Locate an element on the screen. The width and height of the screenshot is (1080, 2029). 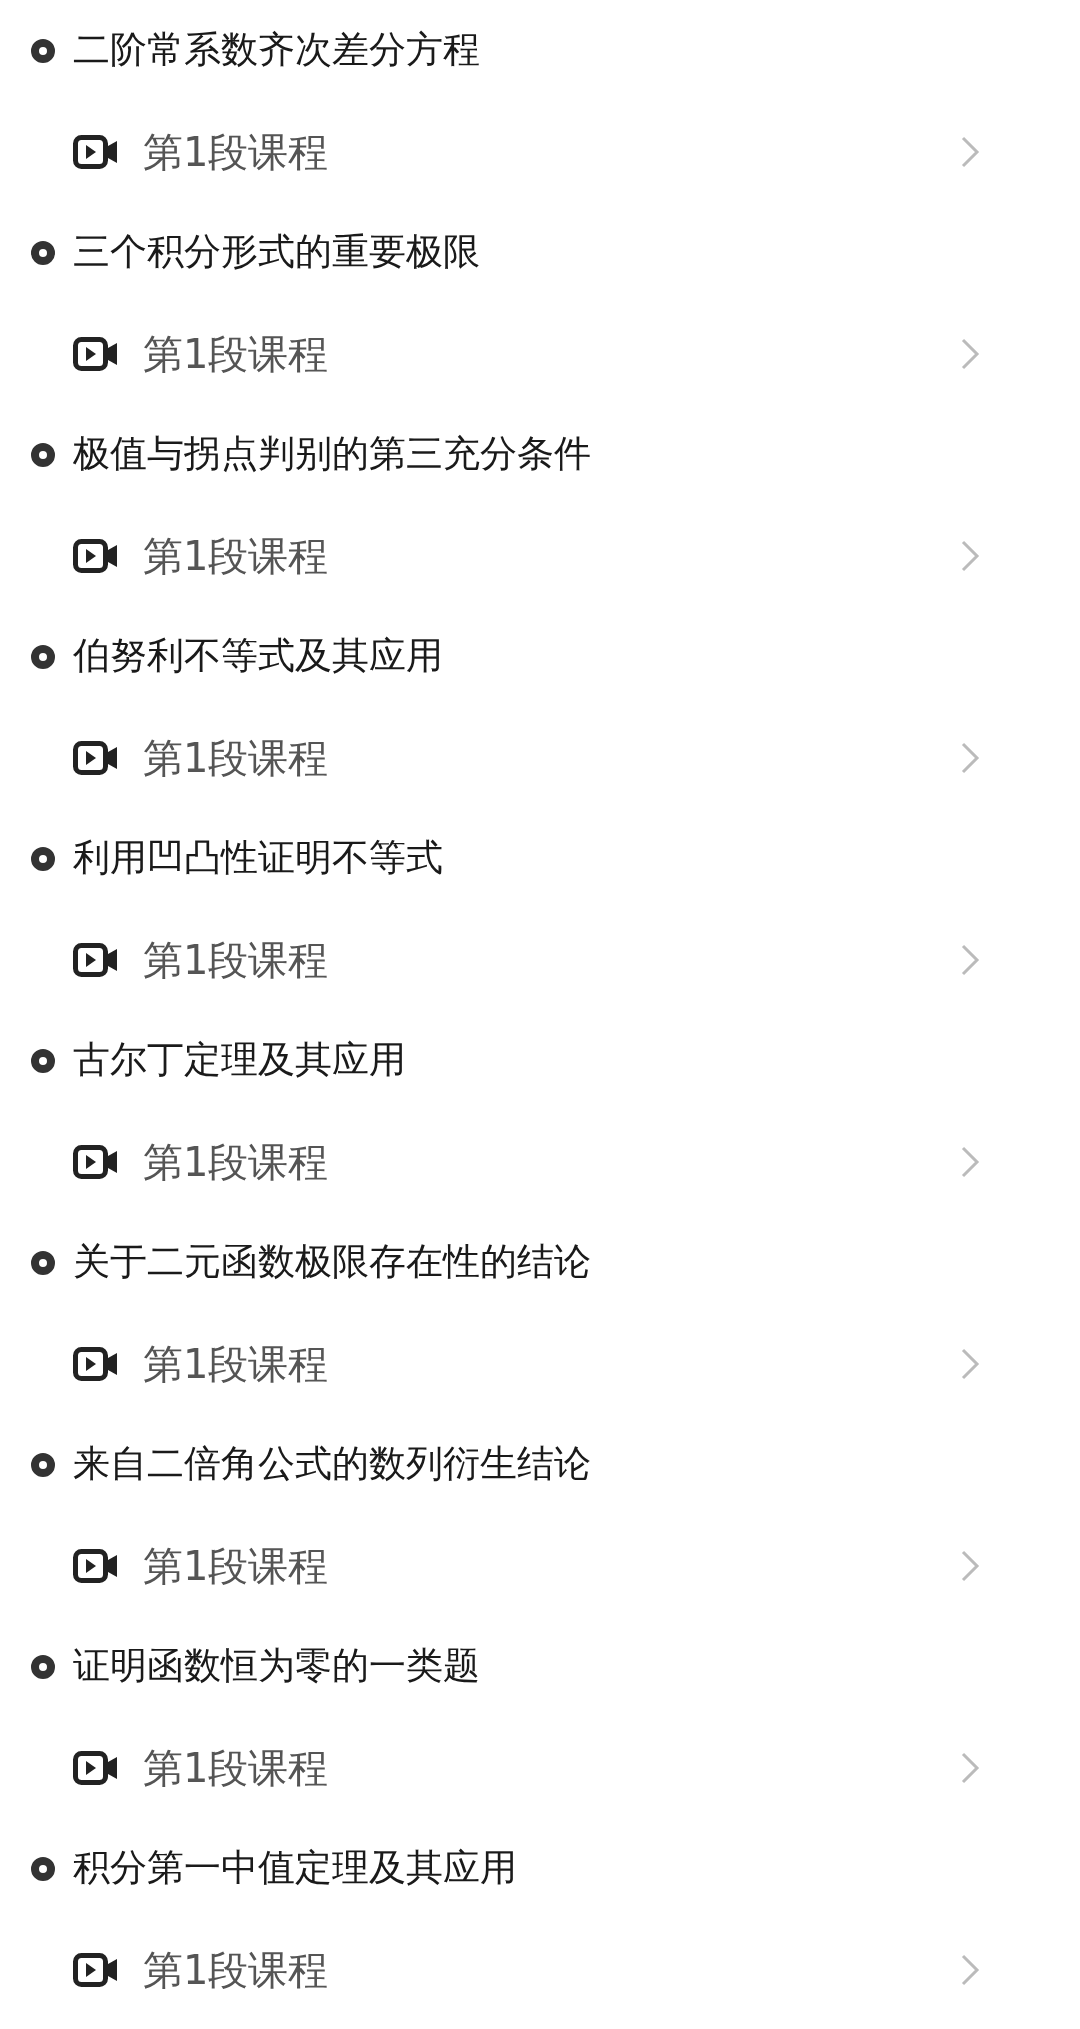
chapter-title: 三个积分形式的重要极限 is located at coordinates (276, 252).